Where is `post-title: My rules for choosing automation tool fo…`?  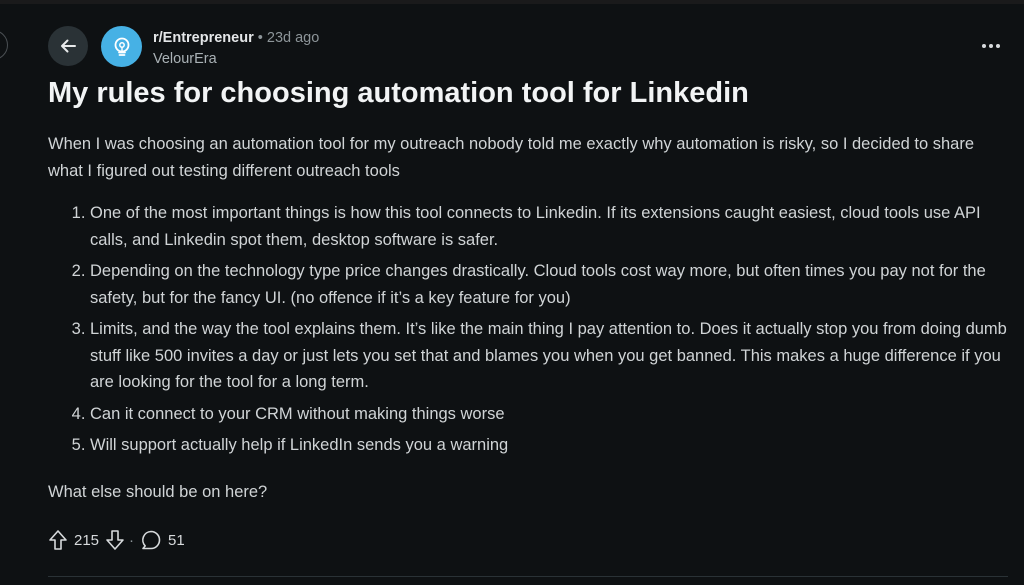
post-title: My rules for choosing automation tool fo… is located at coordinates (398, 93).